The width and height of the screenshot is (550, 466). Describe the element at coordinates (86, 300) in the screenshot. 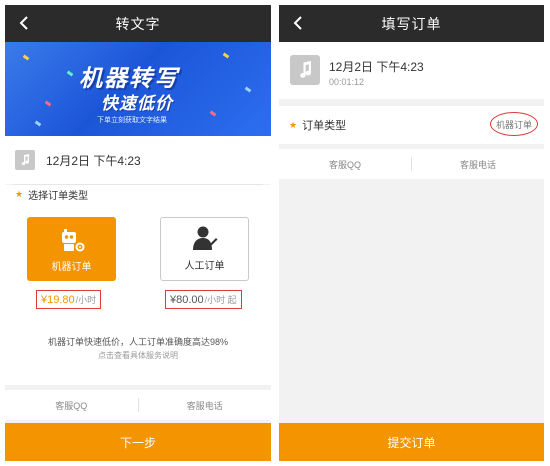

I see `machine-price-unit: /小时` at that location.